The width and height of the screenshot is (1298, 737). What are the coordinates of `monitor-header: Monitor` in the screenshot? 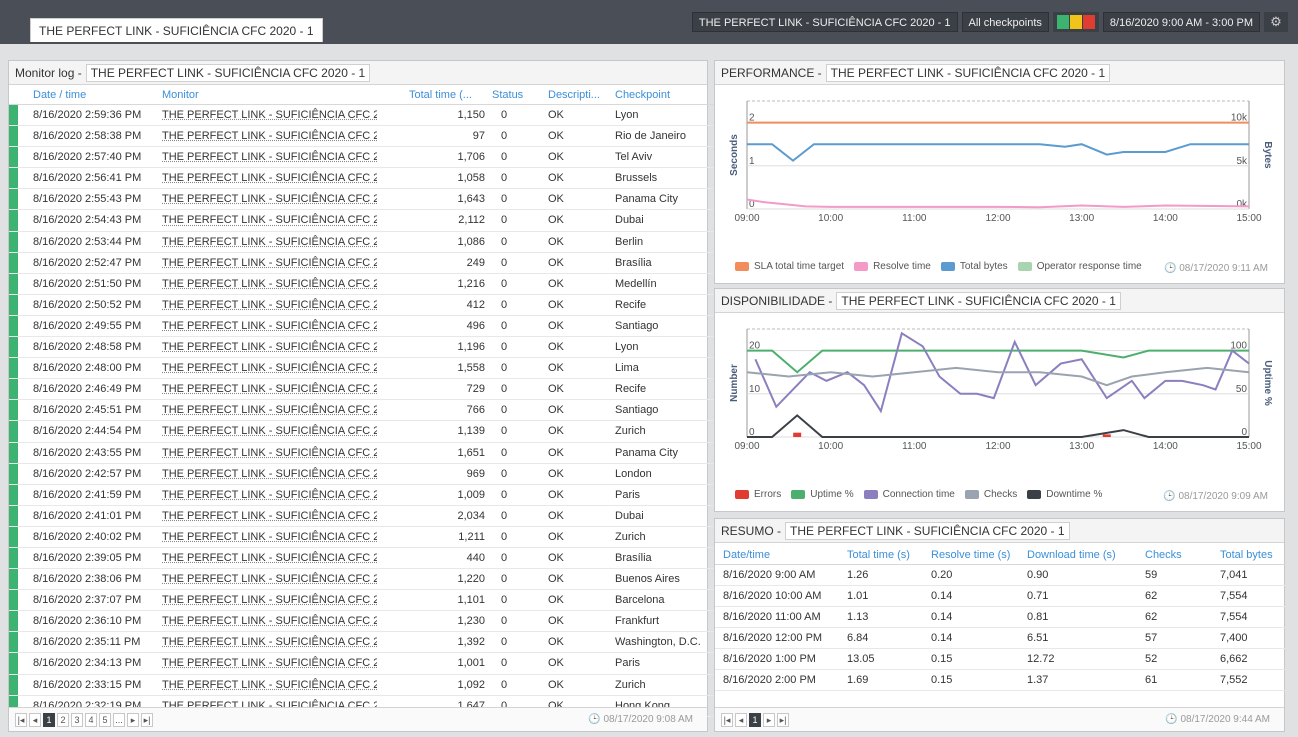 It's located at (269, 95).